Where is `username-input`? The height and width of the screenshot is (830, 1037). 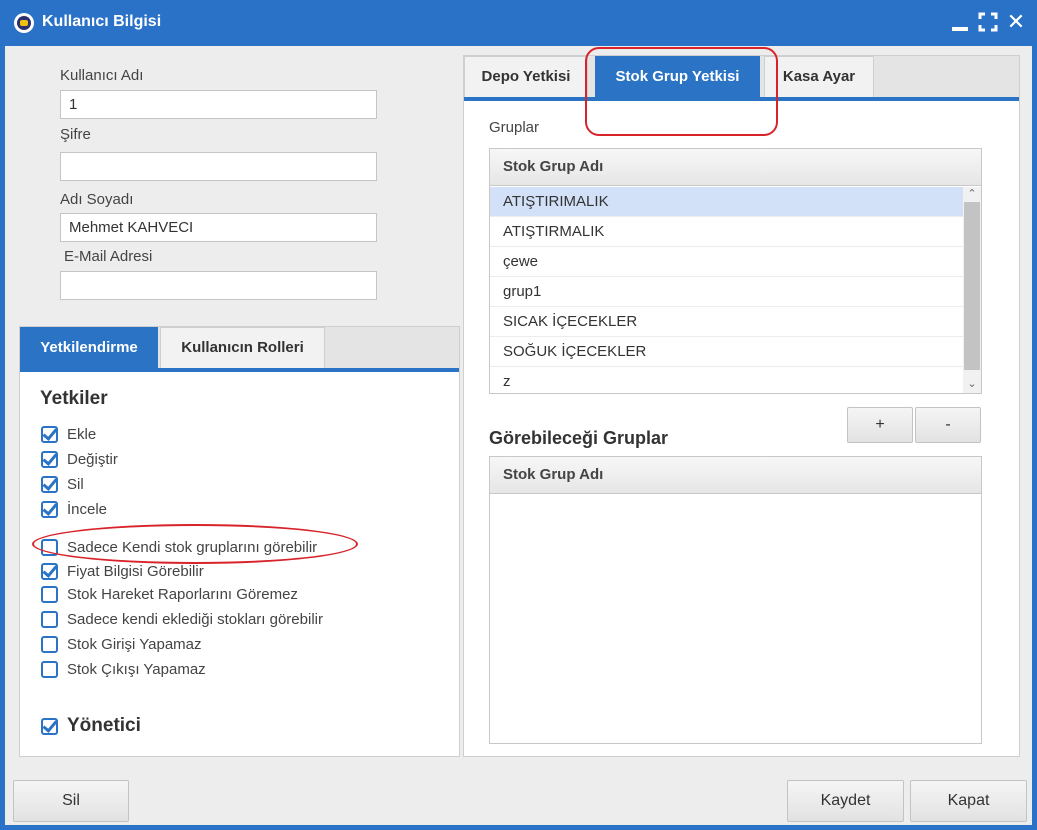 username-input is located at coordinates (218, 104).